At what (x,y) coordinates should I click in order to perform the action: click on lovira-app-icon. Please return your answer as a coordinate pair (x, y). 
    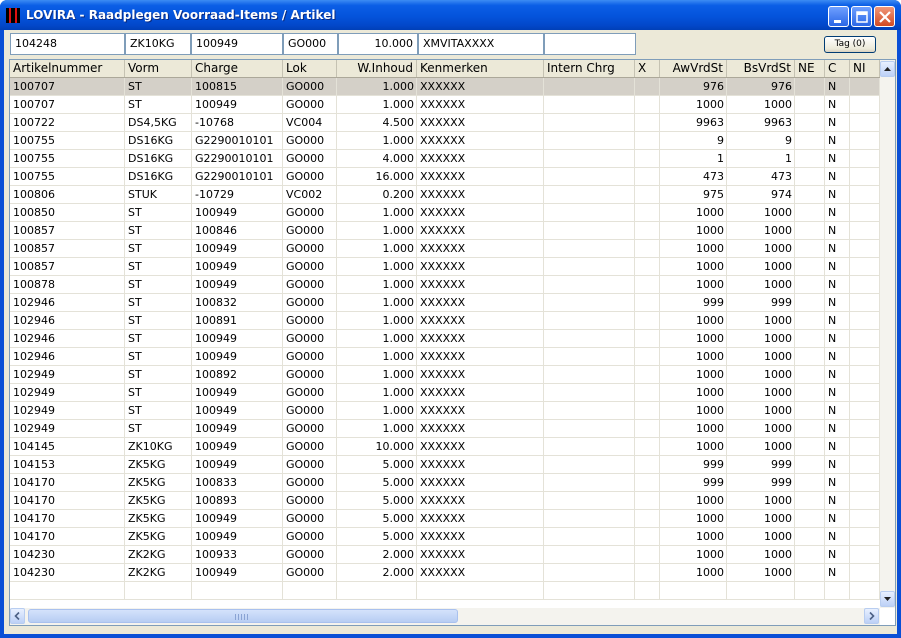
    Looking at the image, I should click on (13, 15).